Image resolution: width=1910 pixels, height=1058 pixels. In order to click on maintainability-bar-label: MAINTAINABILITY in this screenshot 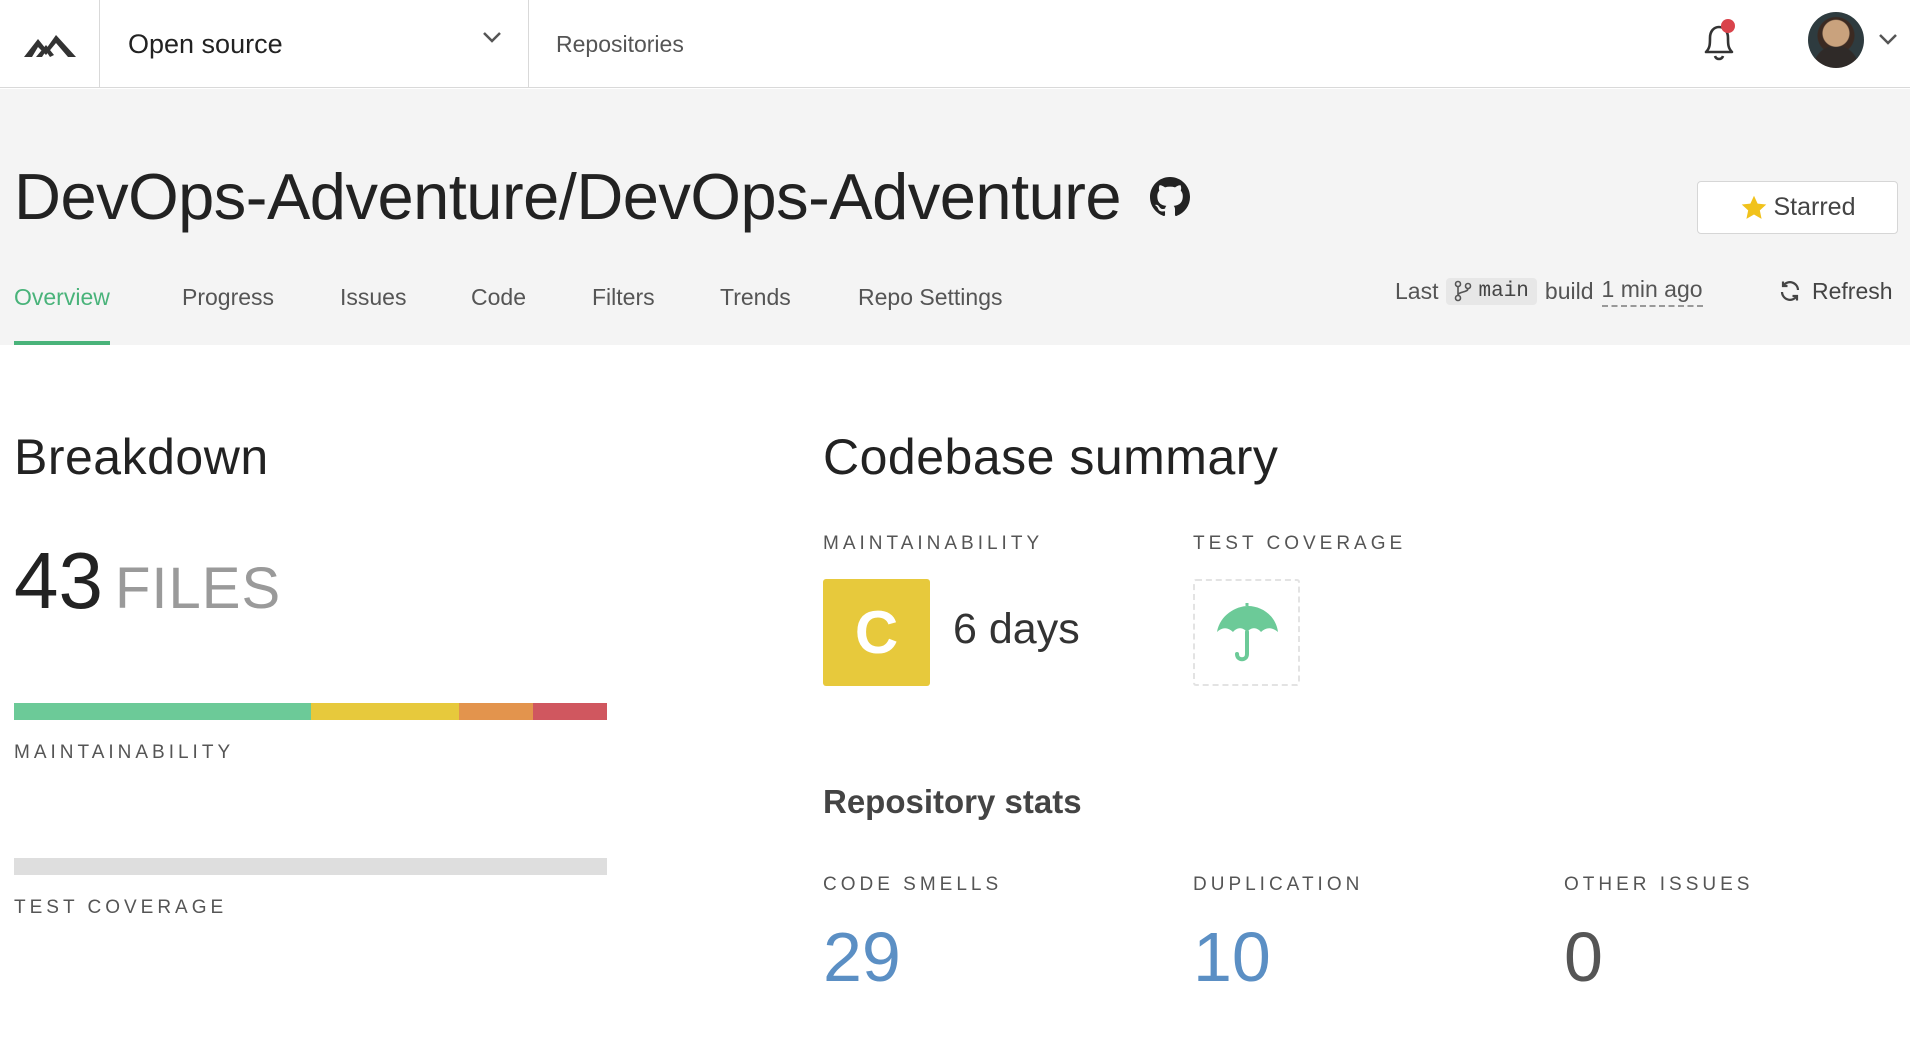, I will do `click(124, 752)`.